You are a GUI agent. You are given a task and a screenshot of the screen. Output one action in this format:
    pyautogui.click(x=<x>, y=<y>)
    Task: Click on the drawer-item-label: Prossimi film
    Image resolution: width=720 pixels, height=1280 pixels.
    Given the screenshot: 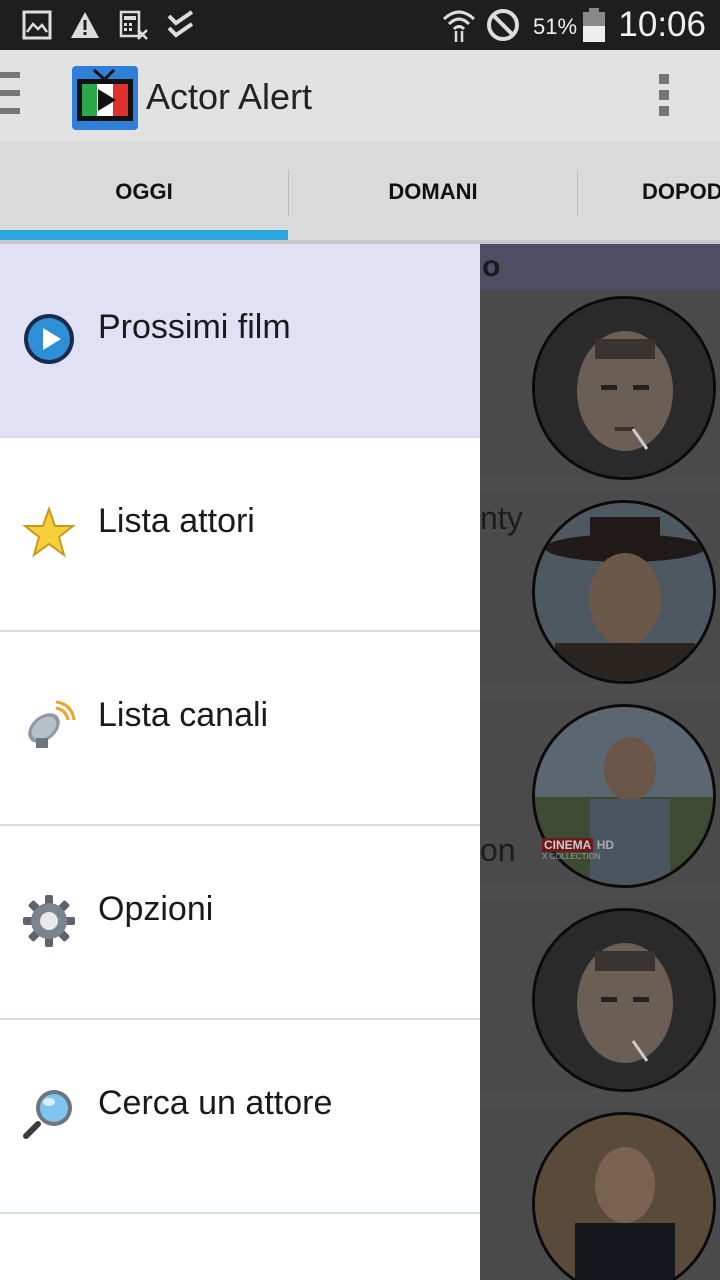 What is the action you would take?
    pyautogui.click(x=194, y=327)
    